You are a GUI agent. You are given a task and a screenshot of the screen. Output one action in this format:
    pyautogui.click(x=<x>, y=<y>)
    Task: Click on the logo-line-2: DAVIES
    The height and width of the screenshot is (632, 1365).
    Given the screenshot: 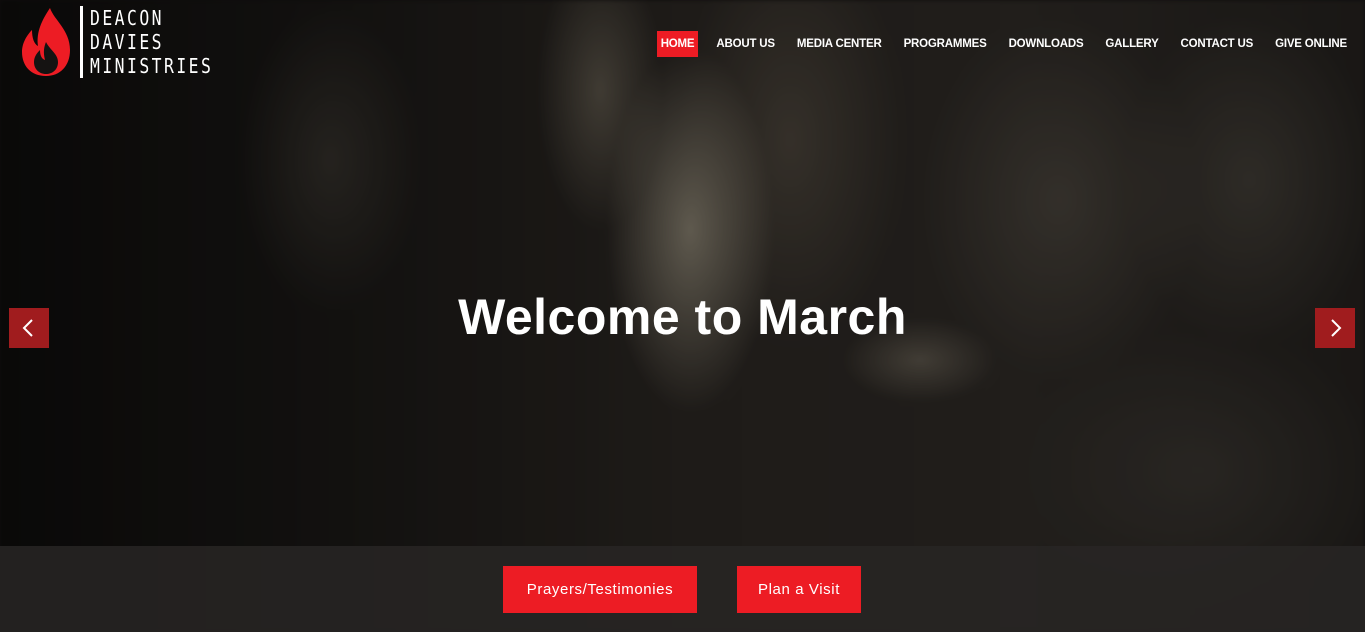 What is the action you would take?
    pyautogui.click(x=127, y=42)
    